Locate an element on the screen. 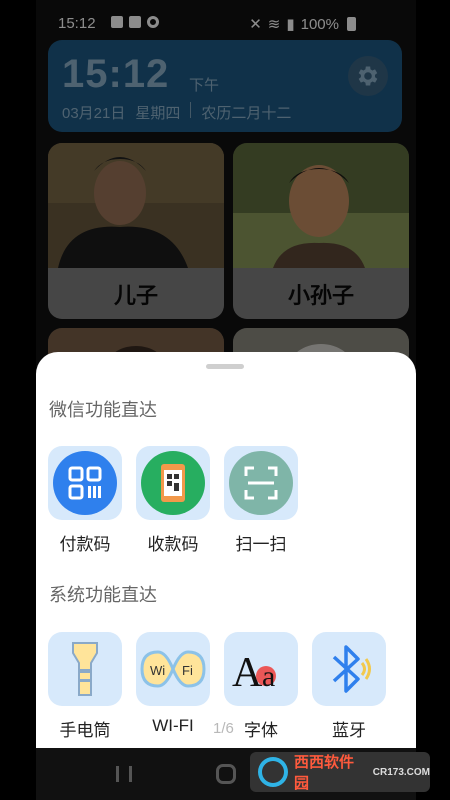 The image size is (450, 800). clock-weekday: 星期四 is located at coordinates (158, 113).